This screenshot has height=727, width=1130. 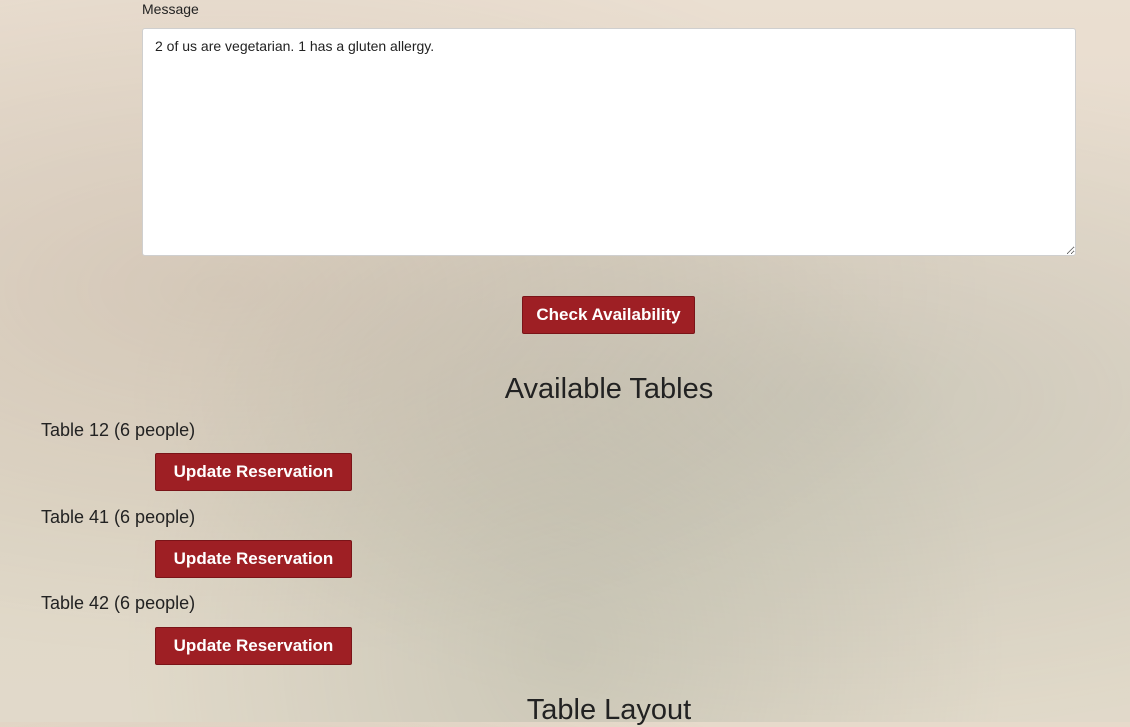 What do you see at coordinates (609, 389) in the screenshot?
I see `available-tables-heading: Available Tables` at bounding box center [609, 389].